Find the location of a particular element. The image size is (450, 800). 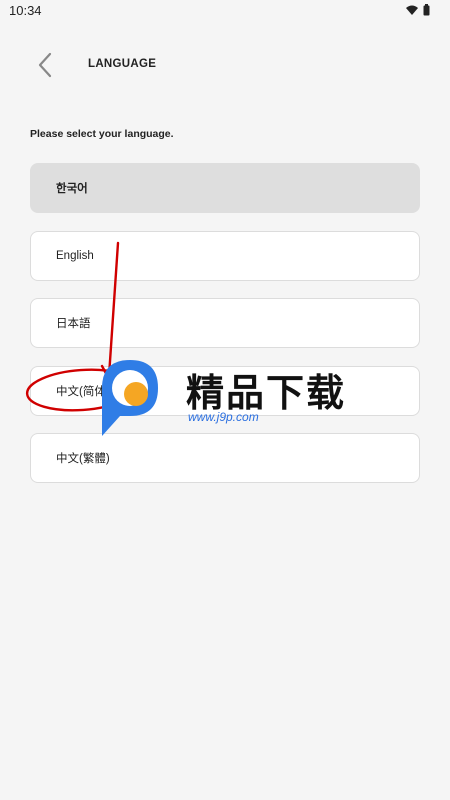

wifi-icon is located at coordinates (412, 10).